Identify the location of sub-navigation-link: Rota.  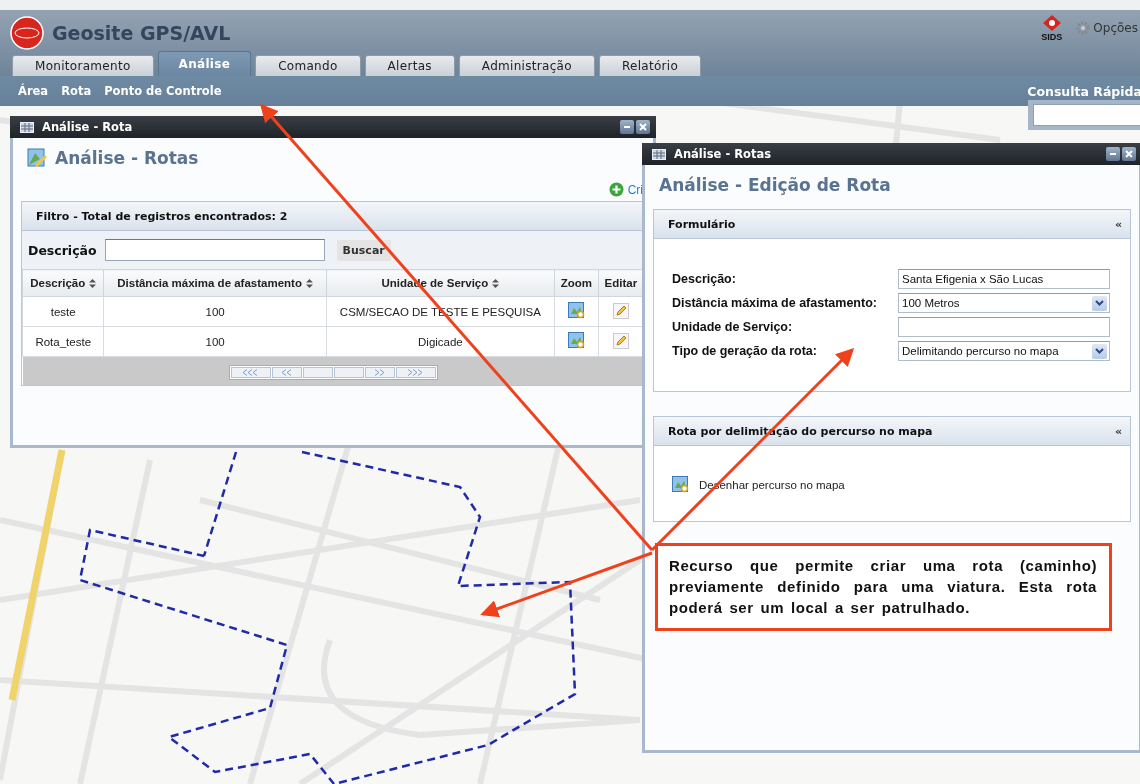
(76, 91).